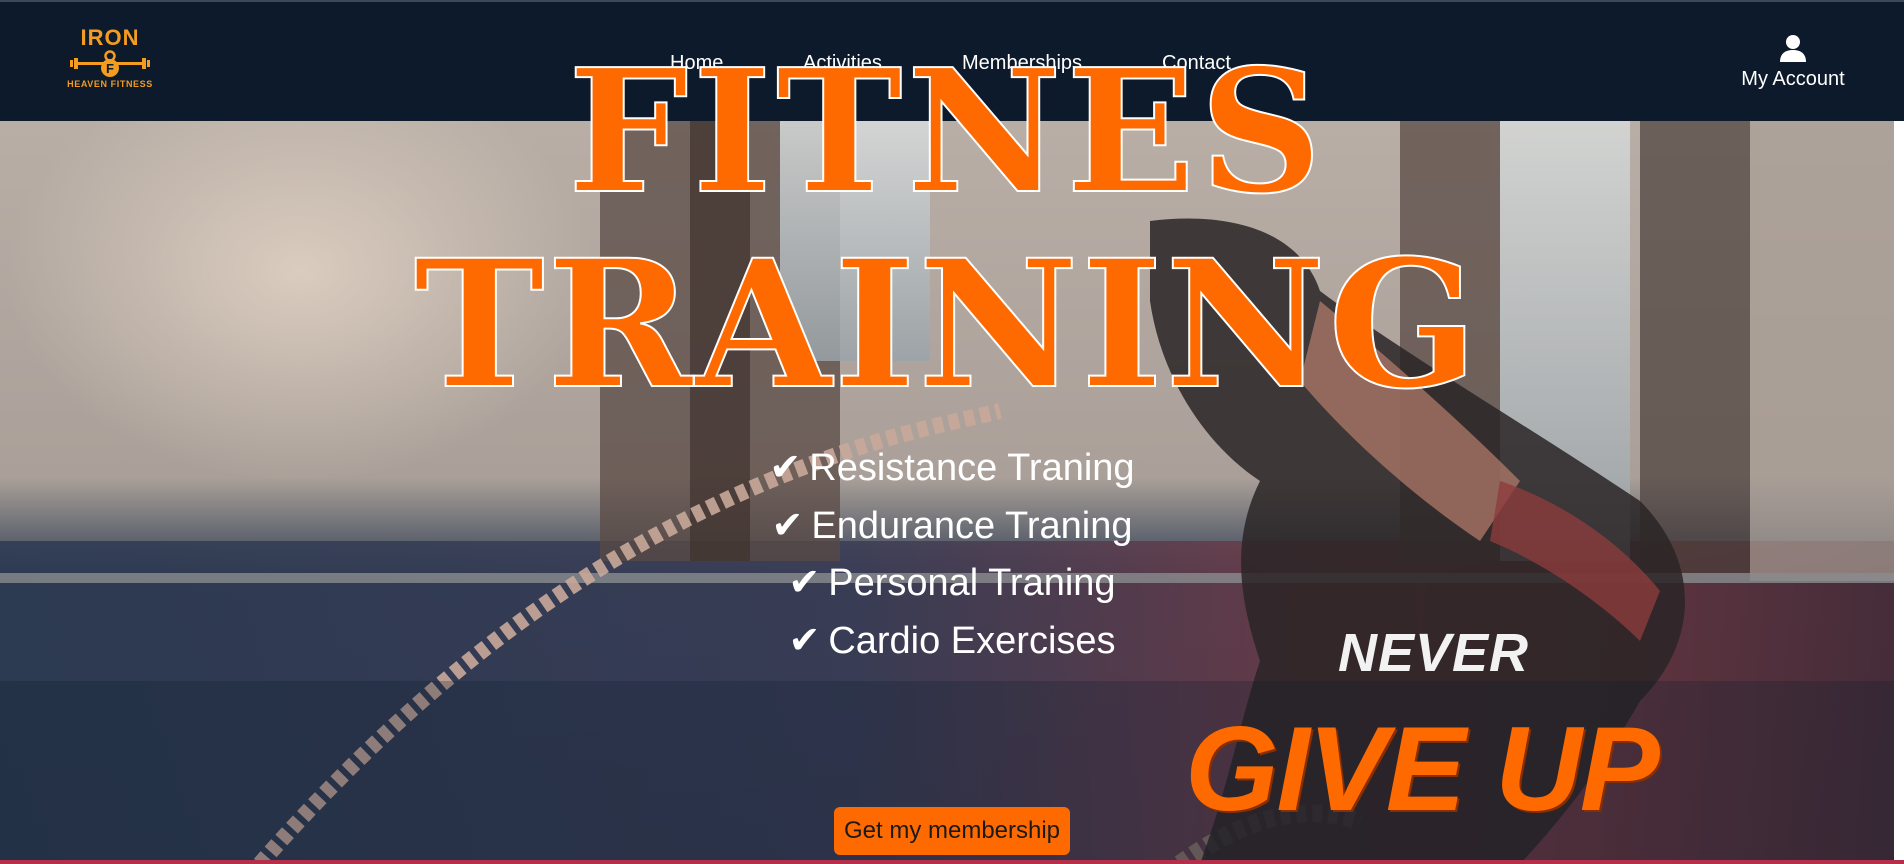 The image size is (1904, 864). I want to click on feature-text: Cardio Exercises, so click(972, 640).